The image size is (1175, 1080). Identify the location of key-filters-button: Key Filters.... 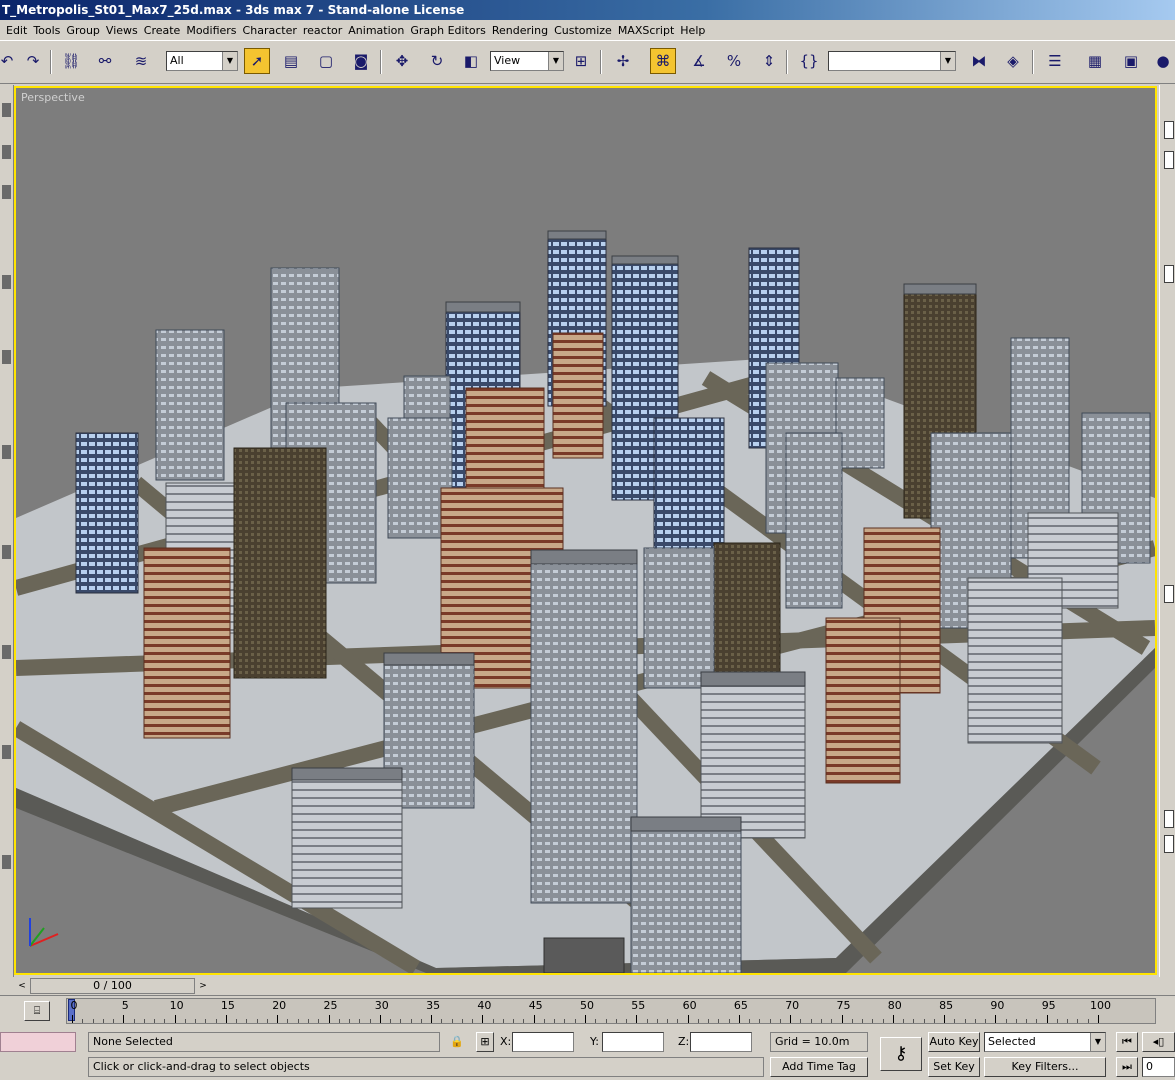
(1045, 1067).